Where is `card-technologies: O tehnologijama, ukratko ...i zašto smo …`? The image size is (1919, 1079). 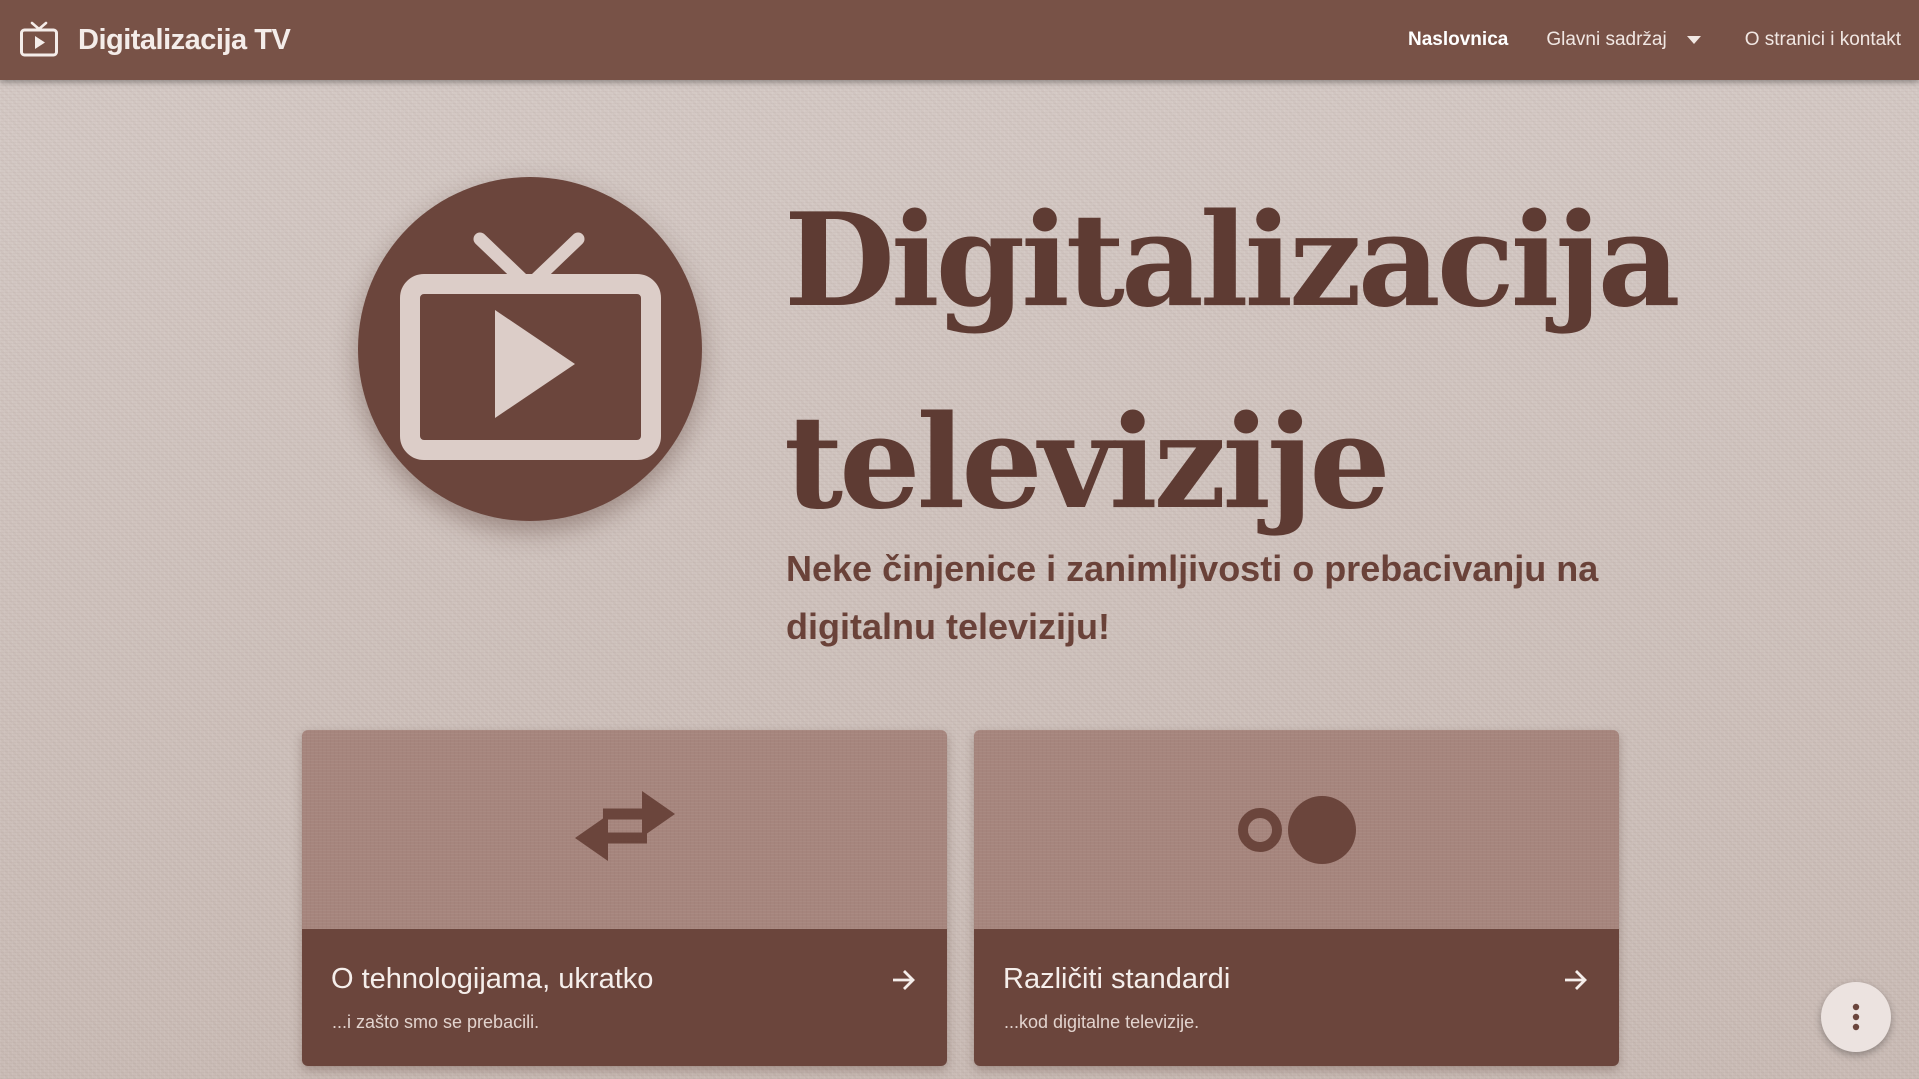
card-technologies: O tehnologijama, ukratko ...i zašto smo … is located at coordinates (624, 898).